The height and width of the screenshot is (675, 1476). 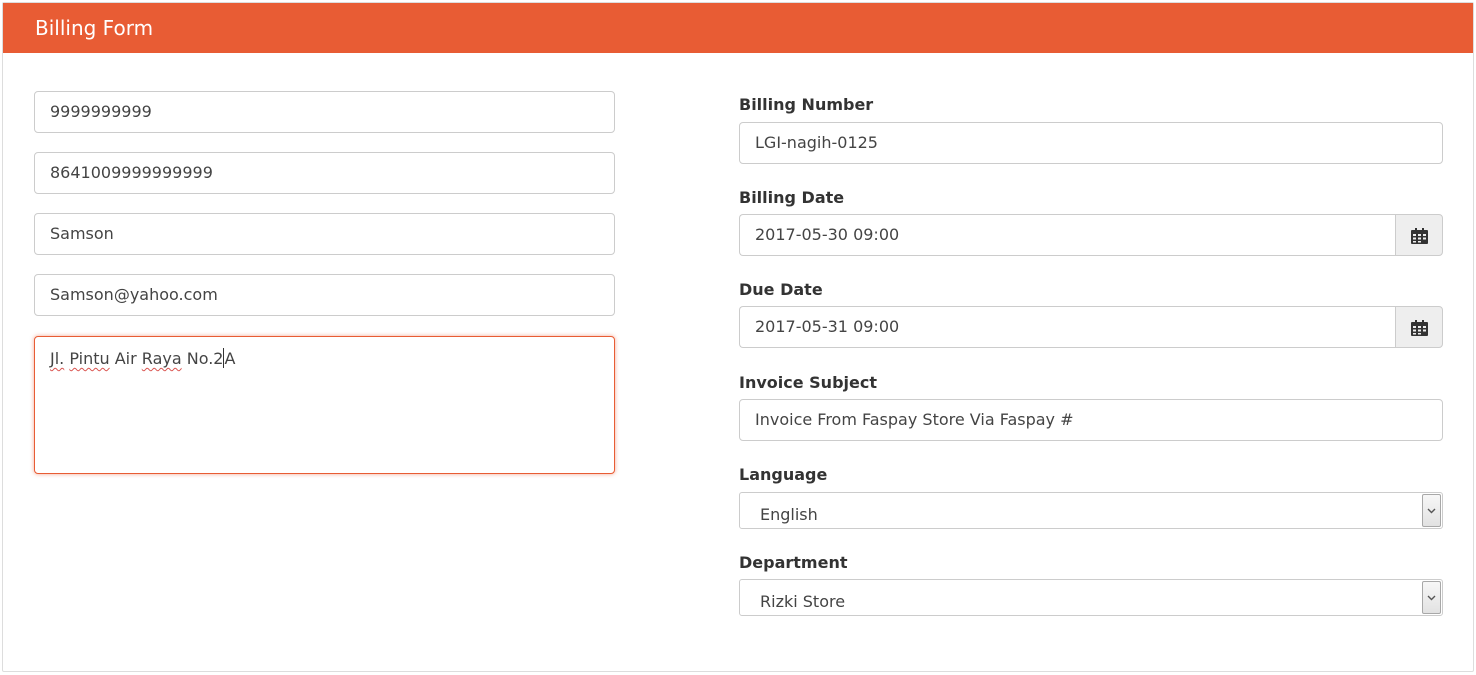 What do you see at coordinates (161, 358) in the screenshot?
I see `address-word: Raya` at bounding box center [161, 358].